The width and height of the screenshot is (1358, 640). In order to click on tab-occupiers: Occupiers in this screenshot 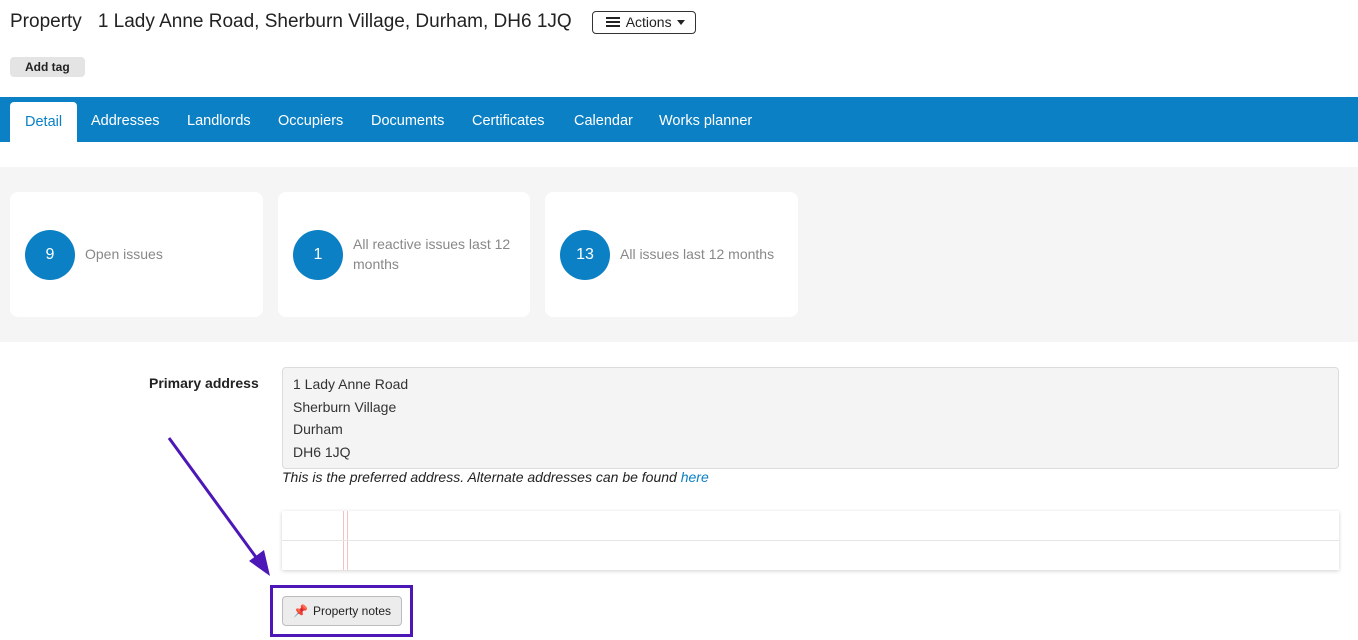, I will do `click(310, 119)`.